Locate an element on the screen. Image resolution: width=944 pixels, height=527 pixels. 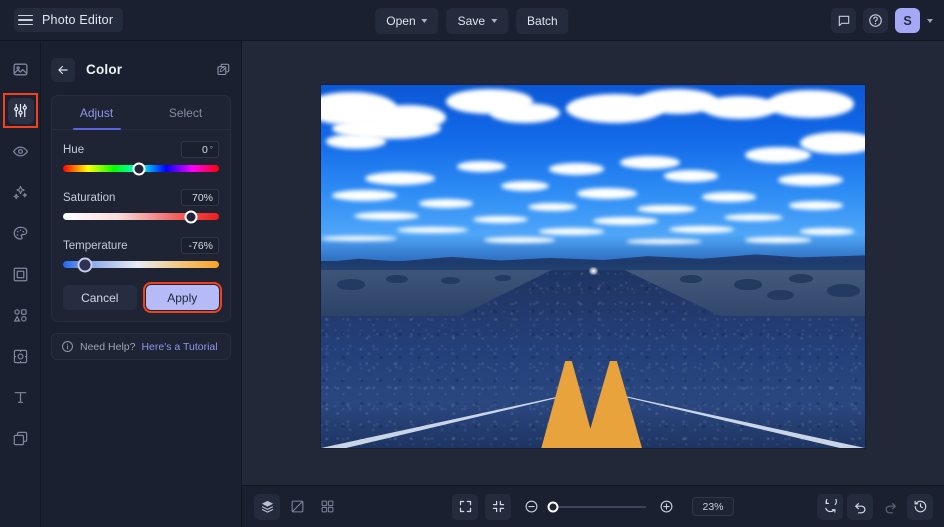
history-button is located at coordinates (920, 506).